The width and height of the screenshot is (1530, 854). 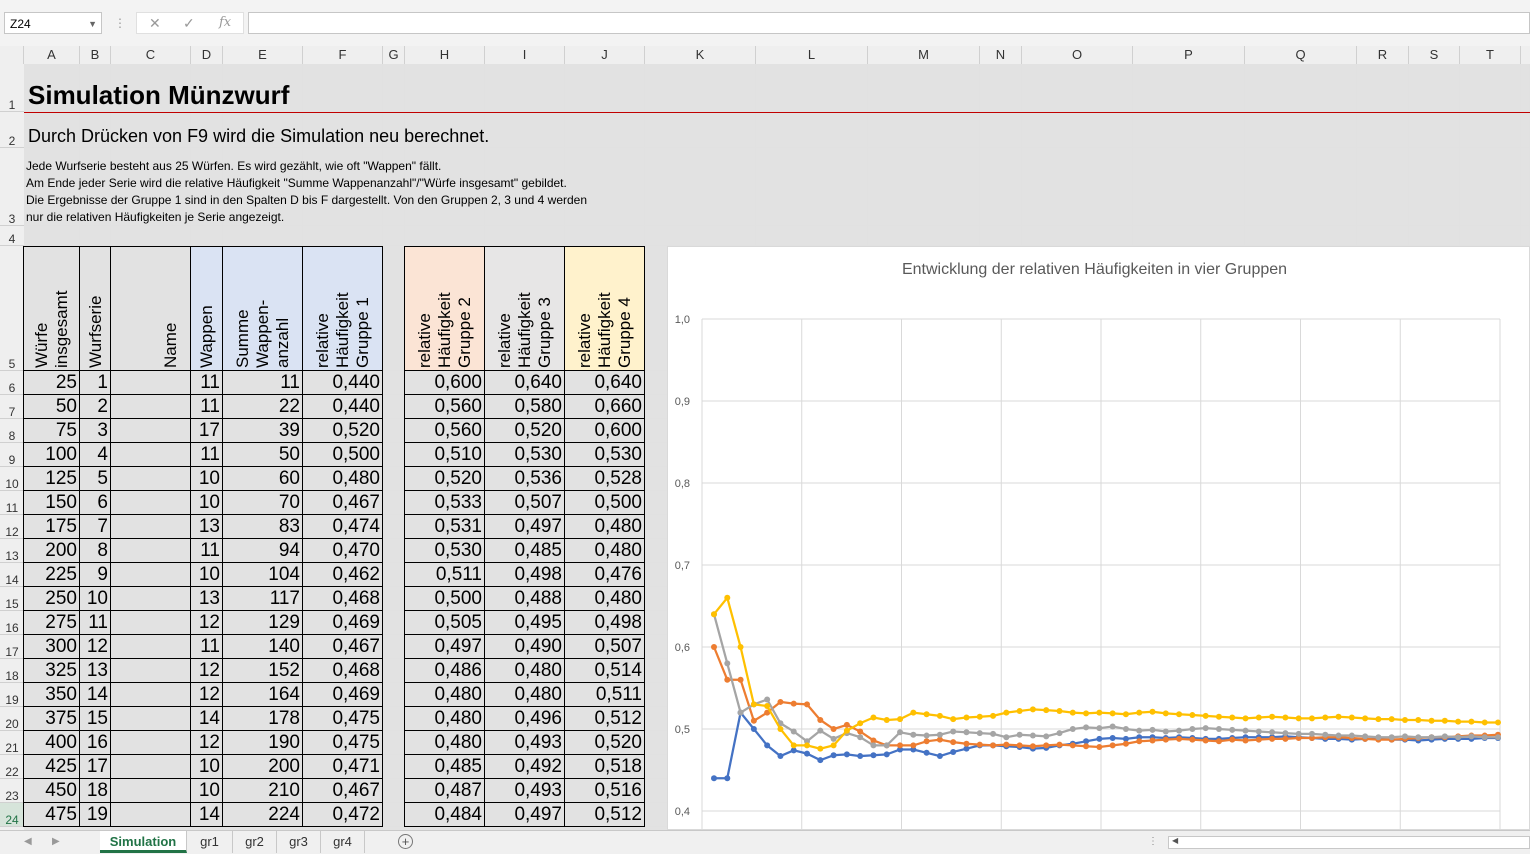 What do you see at coordinates (207, 55) in the screenshot?
I see `column-header-D: D` at bounding box center [207, 55].